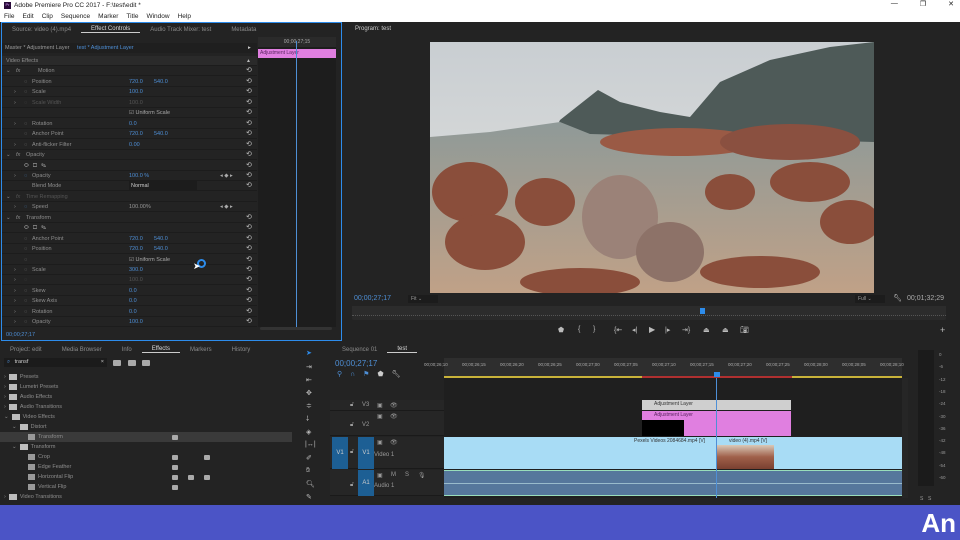 The width and height of the screenshot is (960, 540). Describe the element at coordinates (686, 330) in the screenshot. I see `go-to-out-button: ⇥}` at that location.